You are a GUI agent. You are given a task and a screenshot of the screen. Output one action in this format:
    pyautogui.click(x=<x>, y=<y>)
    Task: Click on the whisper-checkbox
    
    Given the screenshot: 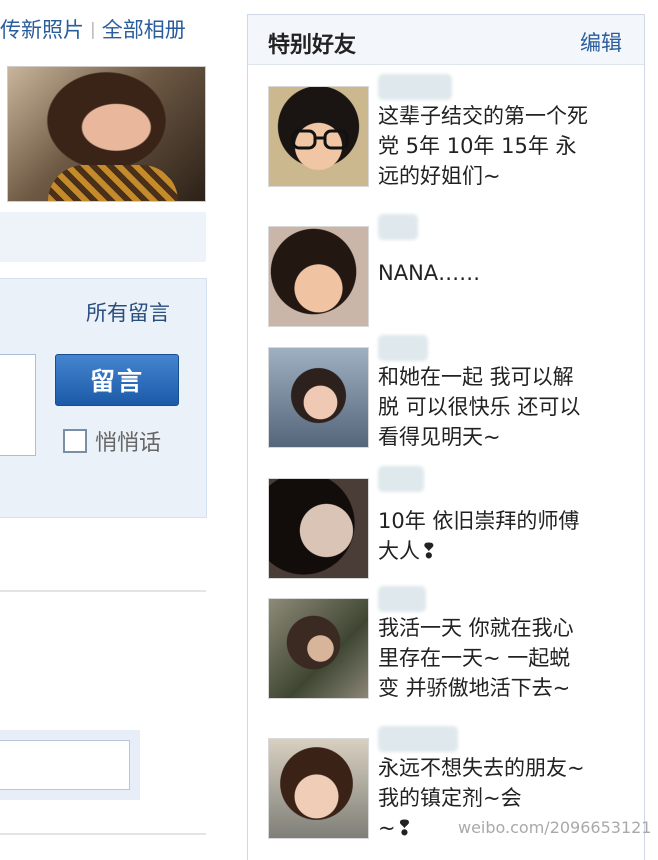 What is the action you would take?
    pyautogui.click(x=75, y=441)
    